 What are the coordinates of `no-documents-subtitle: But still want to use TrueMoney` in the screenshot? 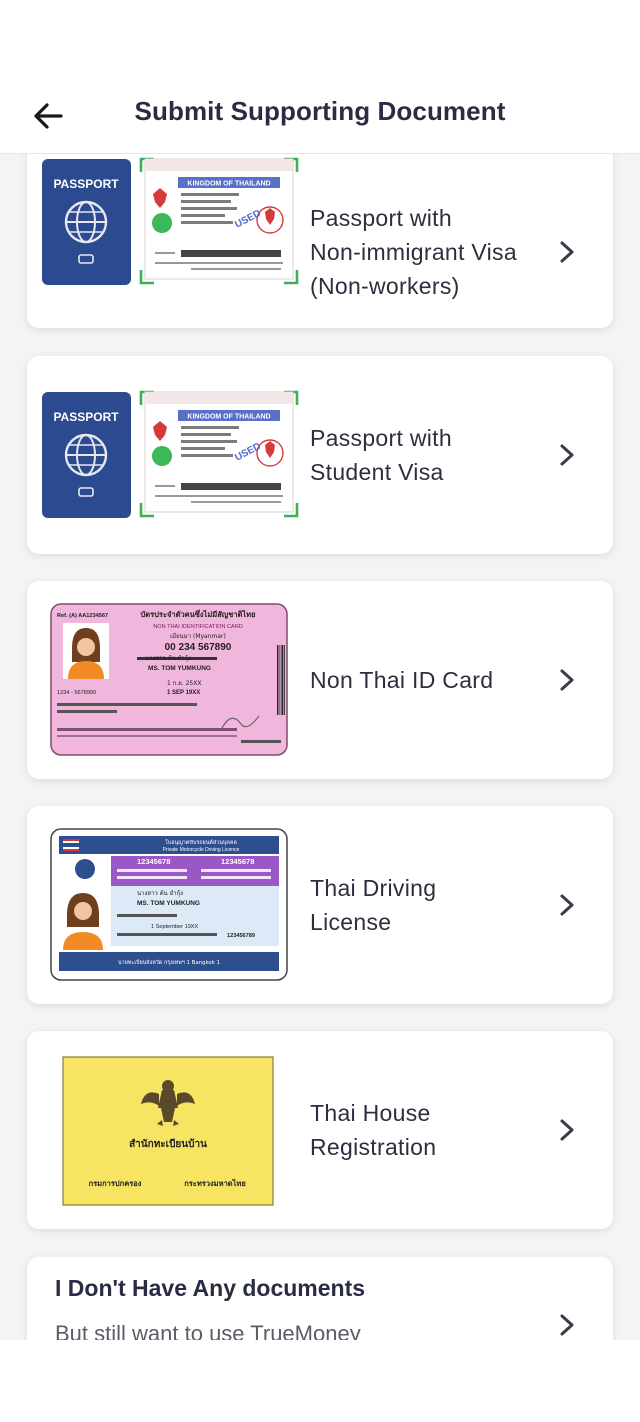 It's located at (208, 1330).